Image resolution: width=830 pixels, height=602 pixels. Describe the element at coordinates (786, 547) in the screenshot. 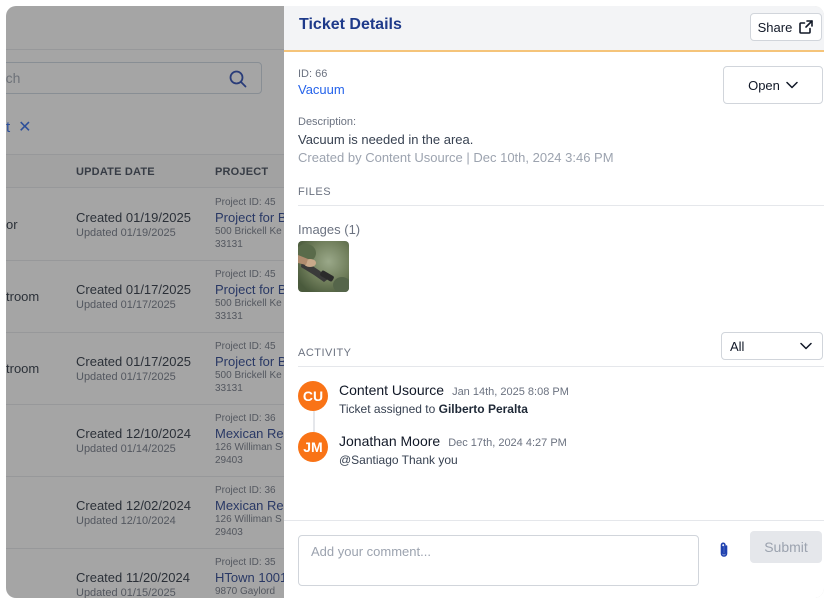

I see `submit-button: Submit` at that location.